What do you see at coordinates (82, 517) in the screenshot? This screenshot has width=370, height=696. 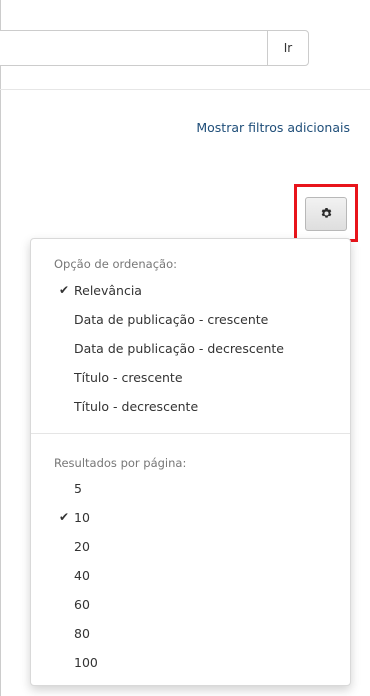 I see `rpp-option-label: 10` at bounding box center [82, 517].